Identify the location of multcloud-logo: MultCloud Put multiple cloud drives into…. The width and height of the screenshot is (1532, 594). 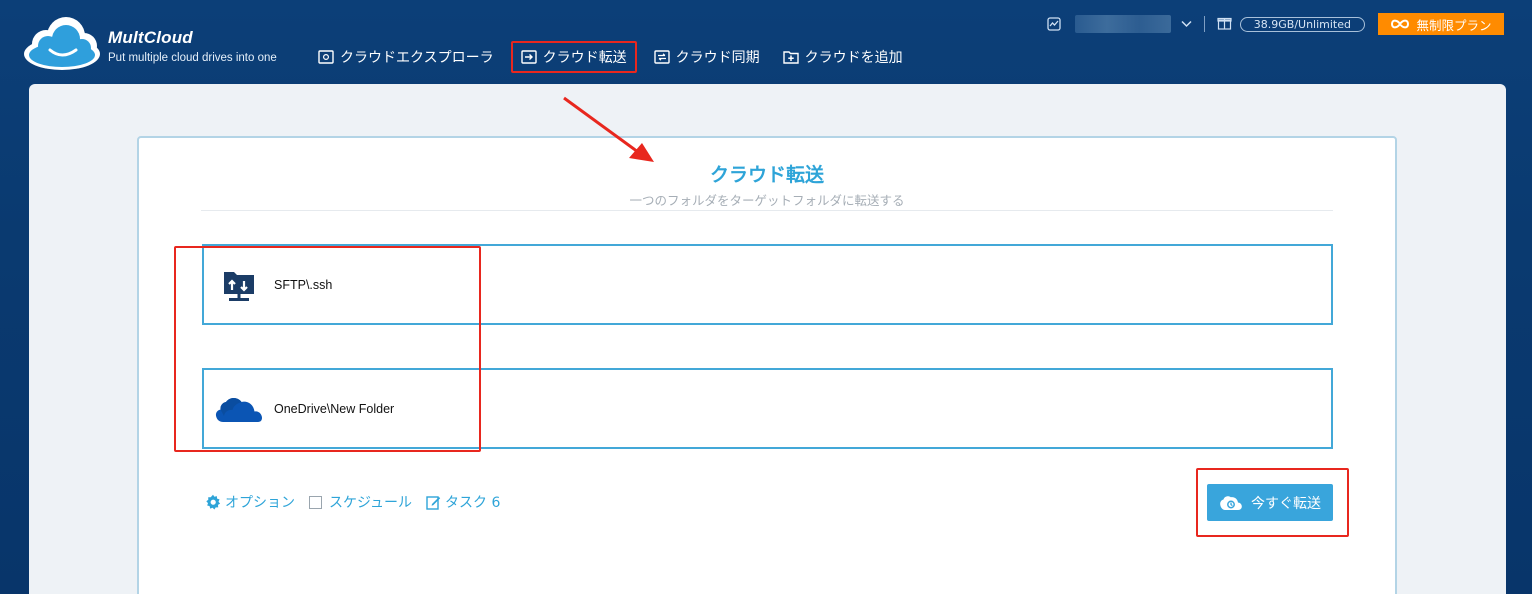
(160, 43).